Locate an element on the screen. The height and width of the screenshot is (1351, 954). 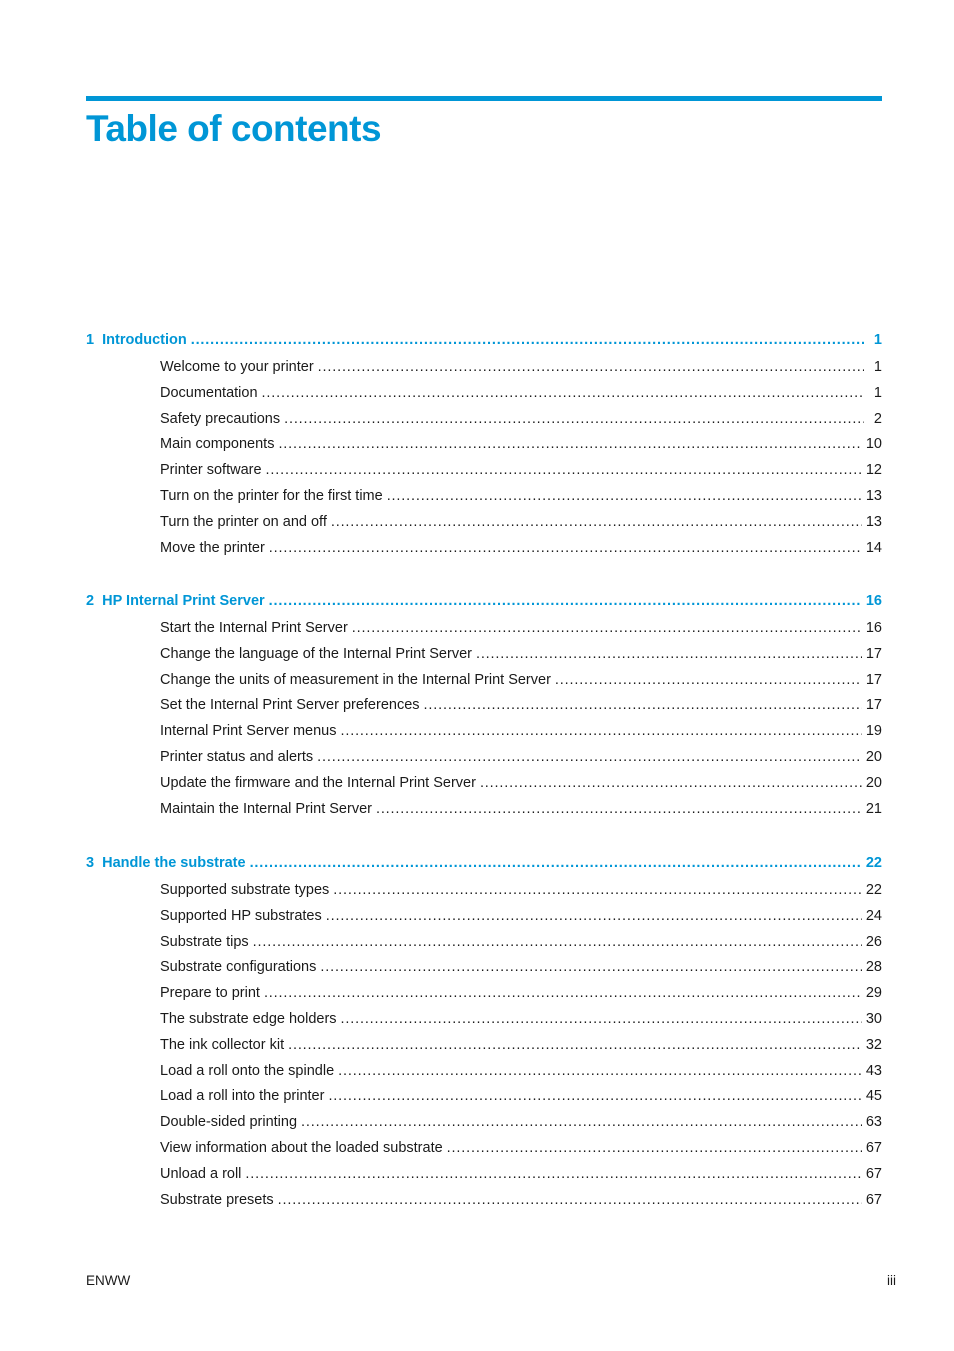
toc-section-entry: Maintain the Internal Print Server 21 is located at coordinates (521, 809).